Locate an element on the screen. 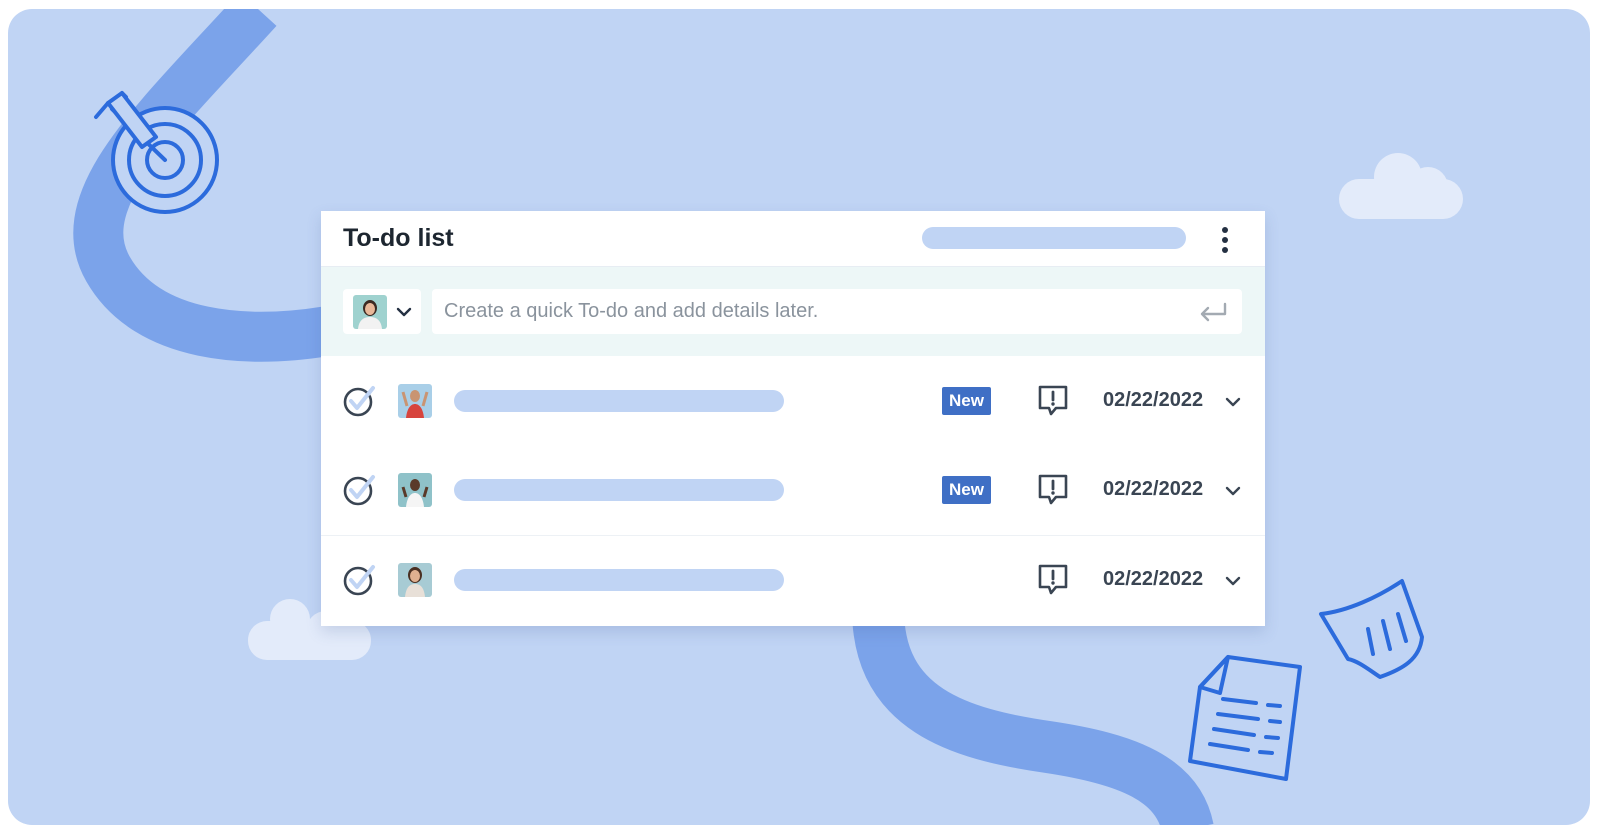 This screenshot has height=834, width=1599. enter-icon is located at coordinates (1213, 312).